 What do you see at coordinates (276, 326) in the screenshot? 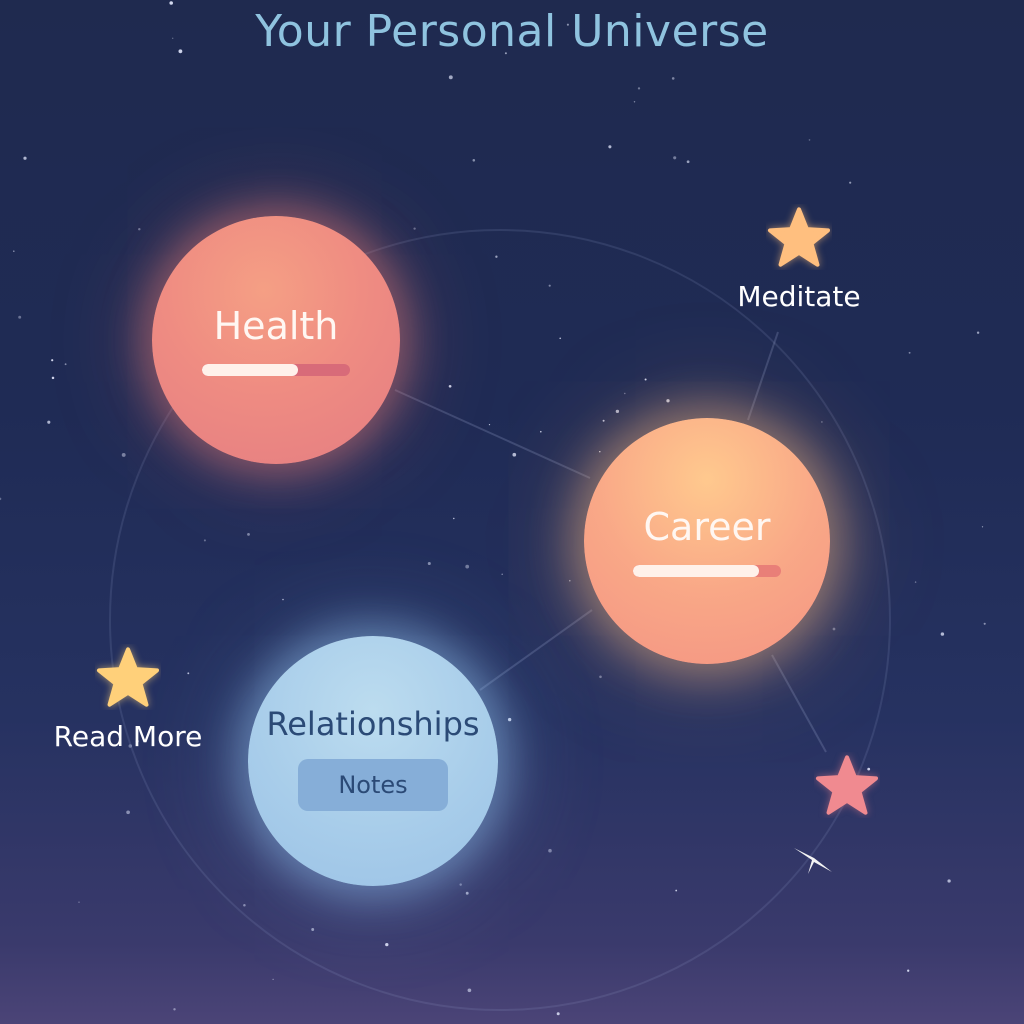
I see `health-label: Health` at bounding box center [276, 326].